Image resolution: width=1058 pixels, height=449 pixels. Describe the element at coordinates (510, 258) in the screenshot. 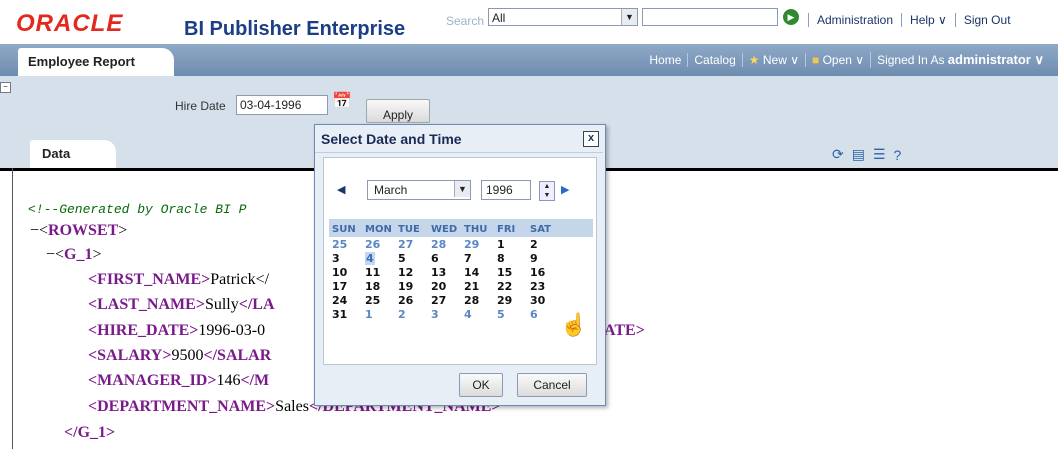

I see `calendar-day: 8` at that location.